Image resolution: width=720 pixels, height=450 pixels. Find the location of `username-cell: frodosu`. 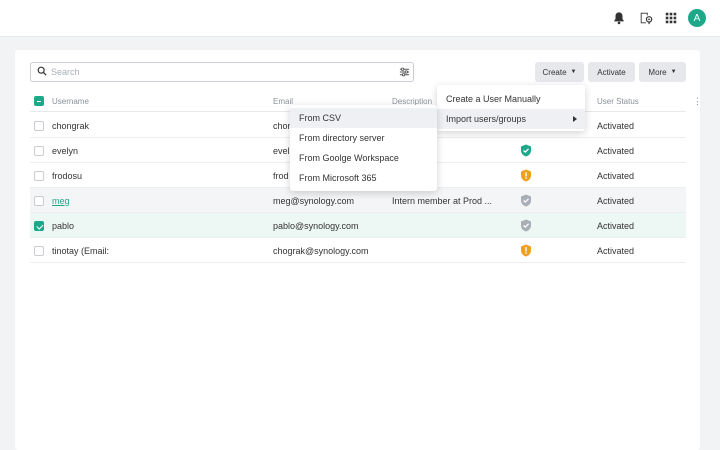

username-cell: frodosu is located at coordinates (67, 176).